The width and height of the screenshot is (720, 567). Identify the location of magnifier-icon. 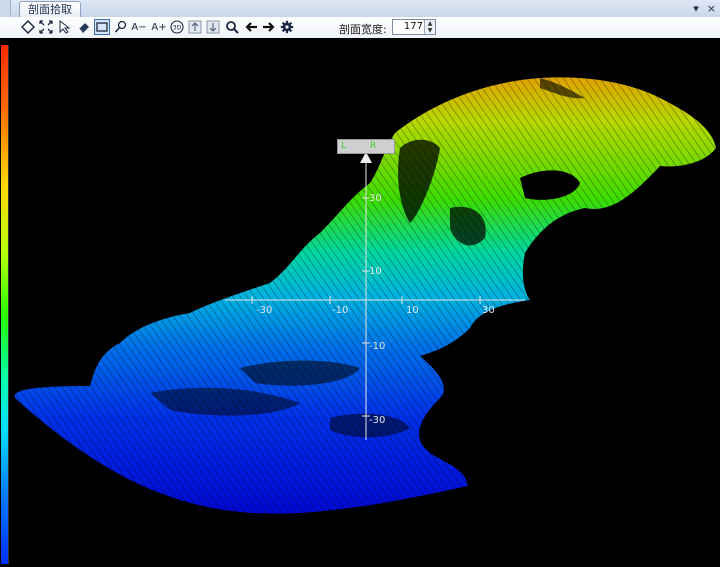
(232, 27).